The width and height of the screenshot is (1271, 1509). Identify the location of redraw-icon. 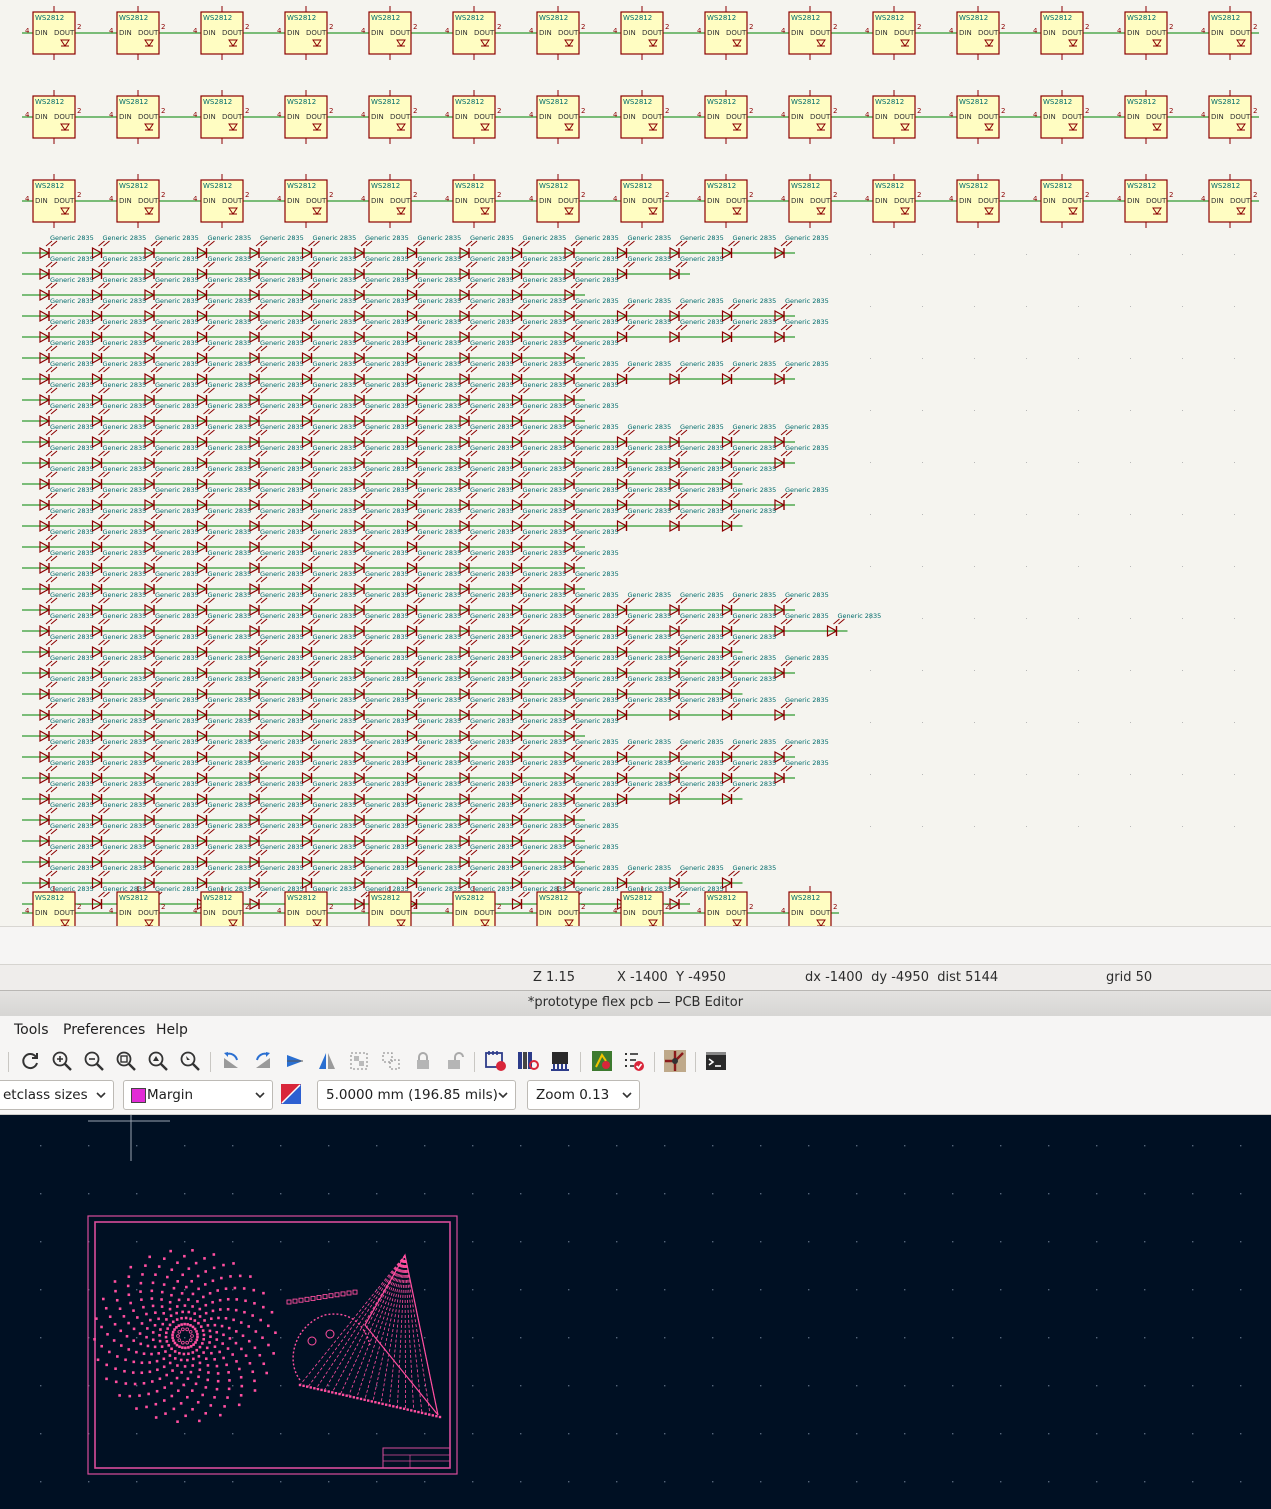
(30, 1061).